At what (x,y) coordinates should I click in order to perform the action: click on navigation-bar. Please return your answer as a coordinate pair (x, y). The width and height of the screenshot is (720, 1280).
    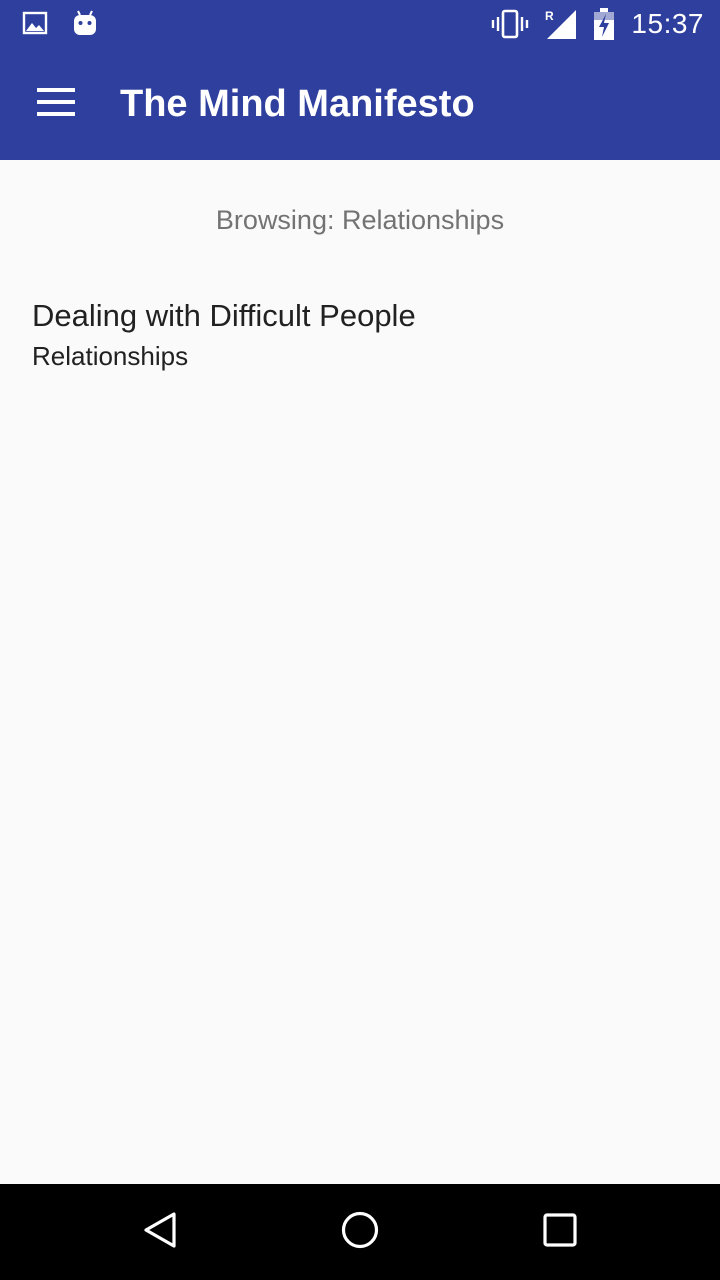
    Looking at the image, I should click on (360, 1232).